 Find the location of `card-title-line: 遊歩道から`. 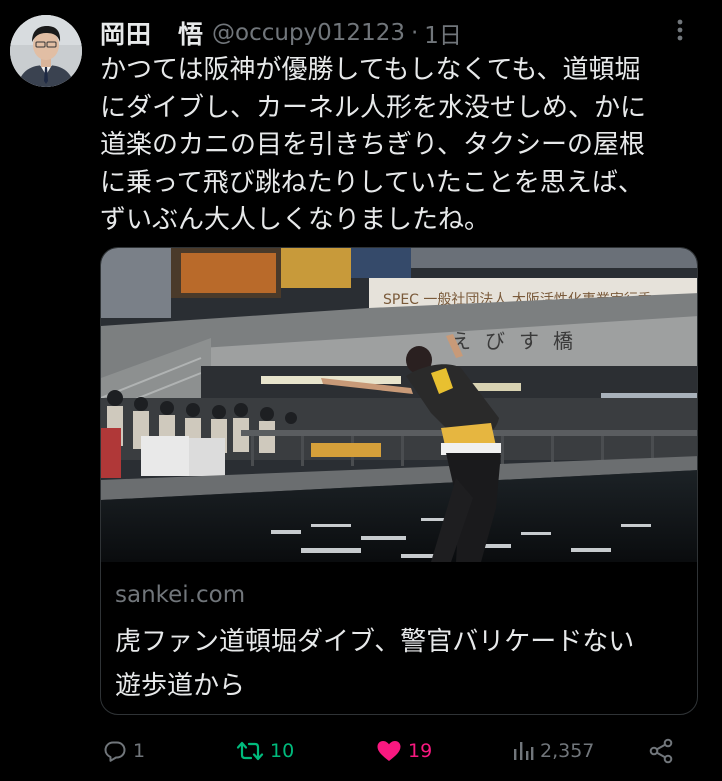

card-title-line: 遊歩道から is located at coordinates (180, 686).